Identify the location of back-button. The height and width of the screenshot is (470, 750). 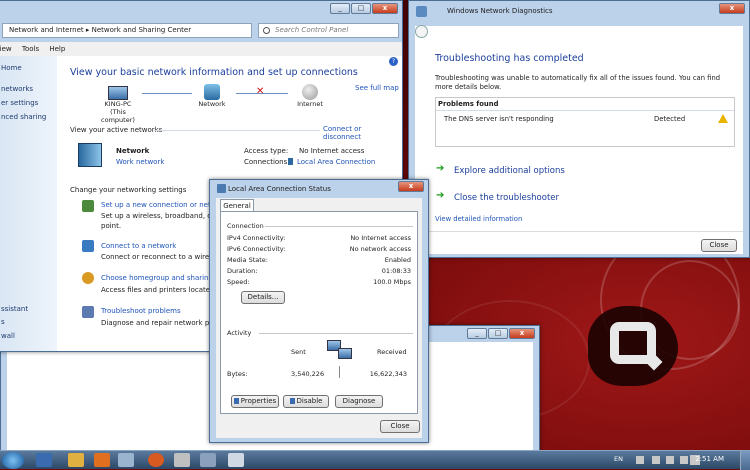
(421, 31).